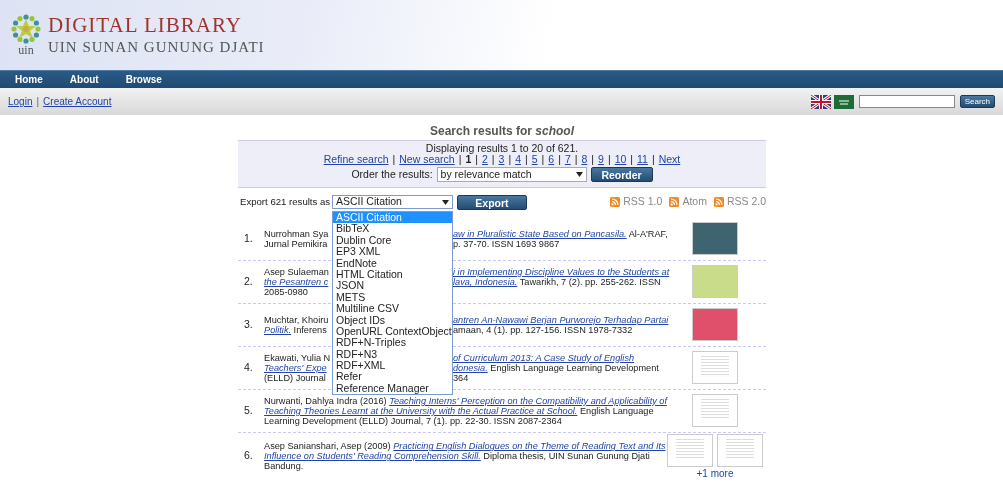  I want to click on nav-link: Home, so click(29, 79).